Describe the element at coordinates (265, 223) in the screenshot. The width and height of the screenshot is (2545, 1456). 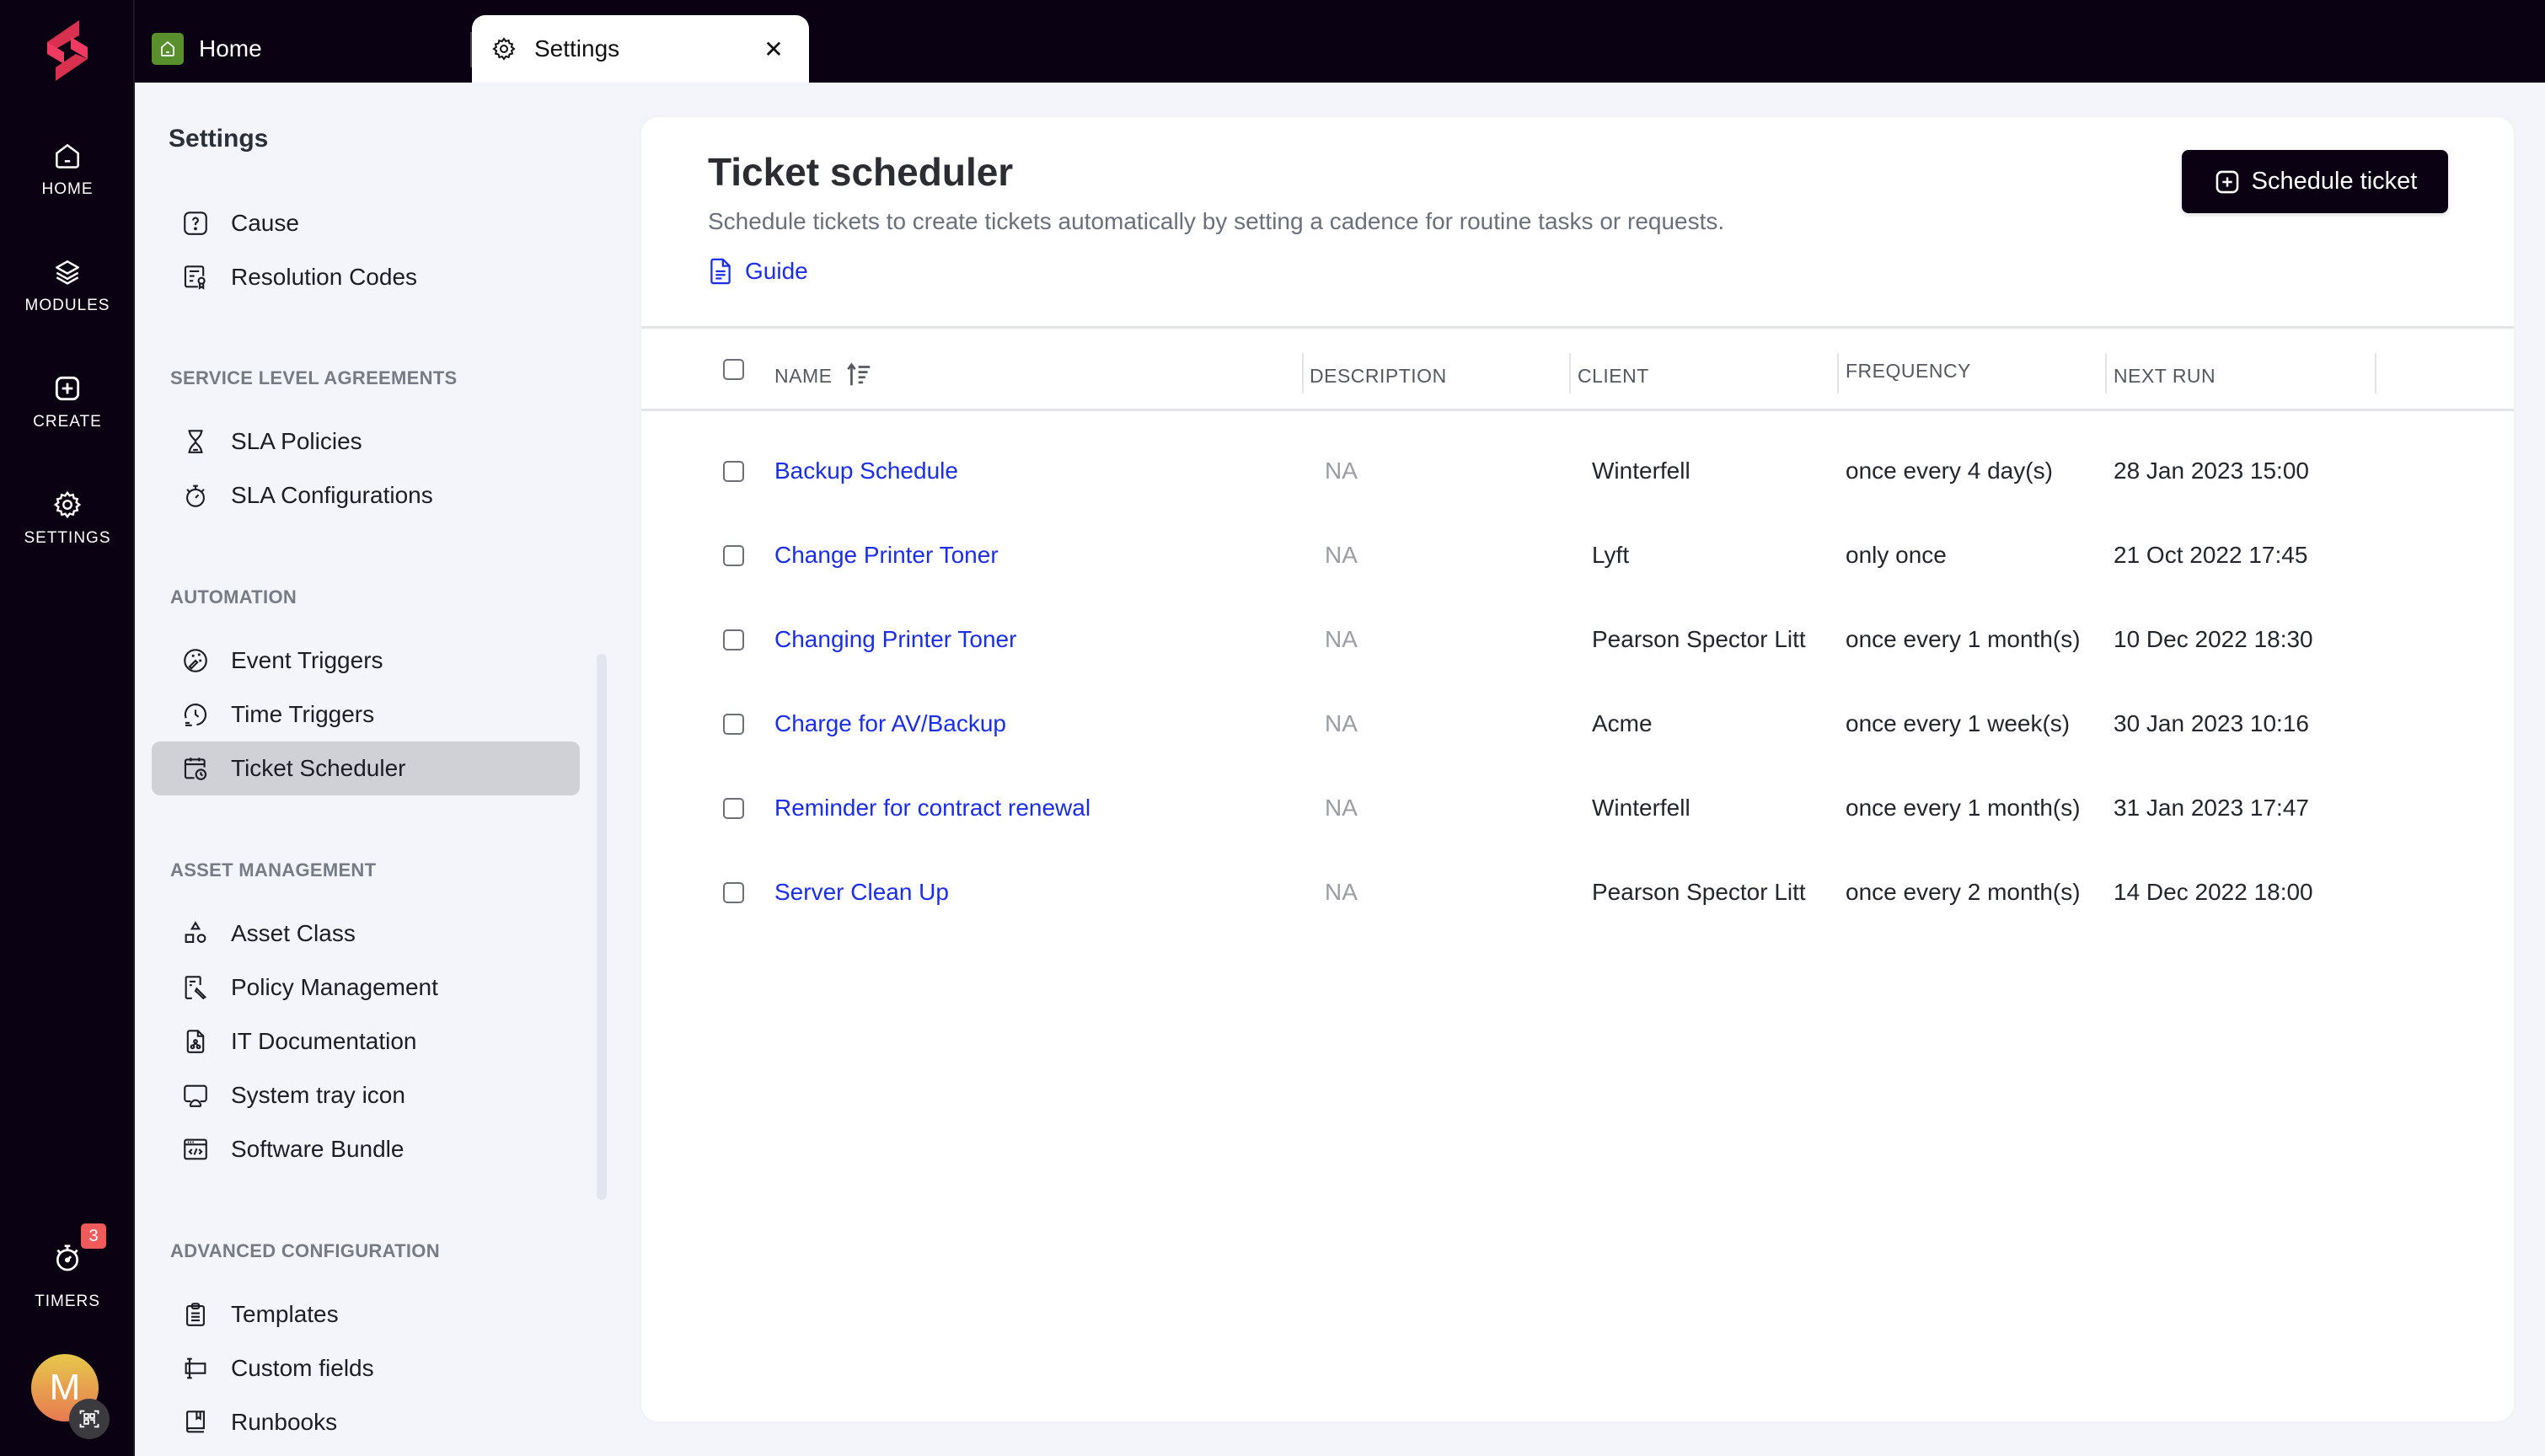
I see `nav-item-label: Cause` at that location.